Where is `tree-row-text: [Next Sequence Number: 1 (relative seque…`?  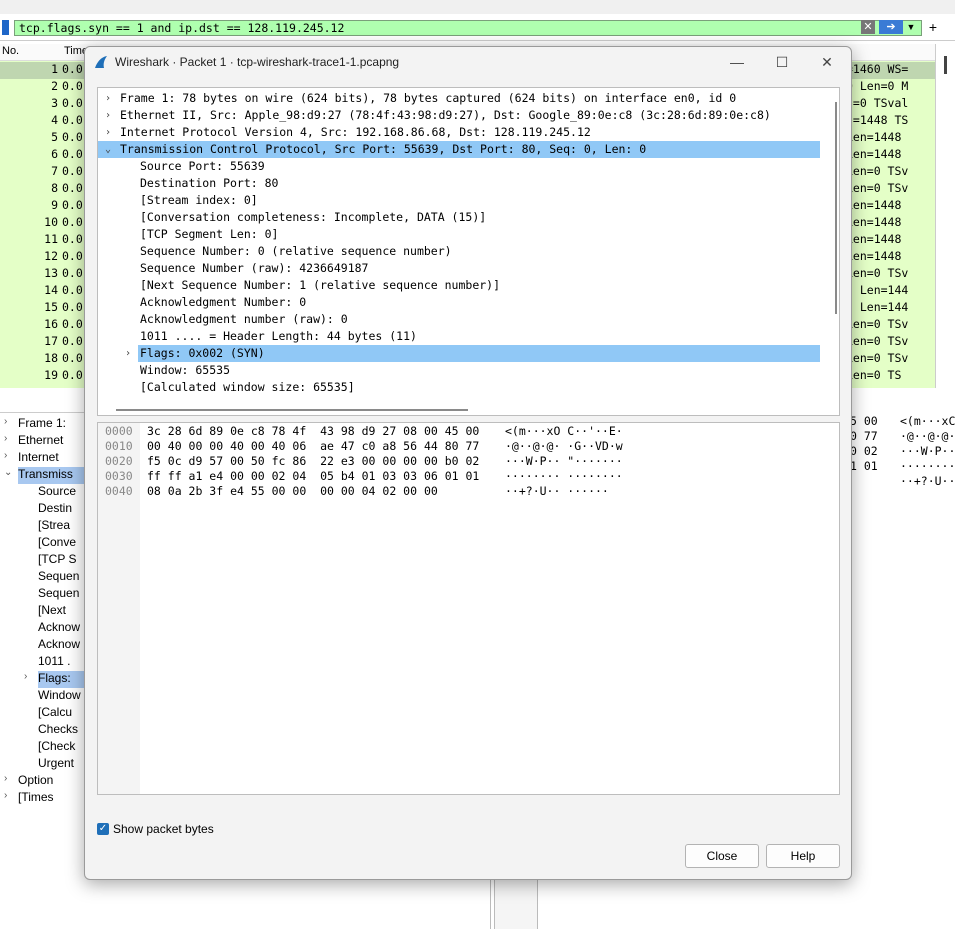 tree-row-text: [Next Sequence Number: 1 (relative seque… is located at coordinates (320, 285).